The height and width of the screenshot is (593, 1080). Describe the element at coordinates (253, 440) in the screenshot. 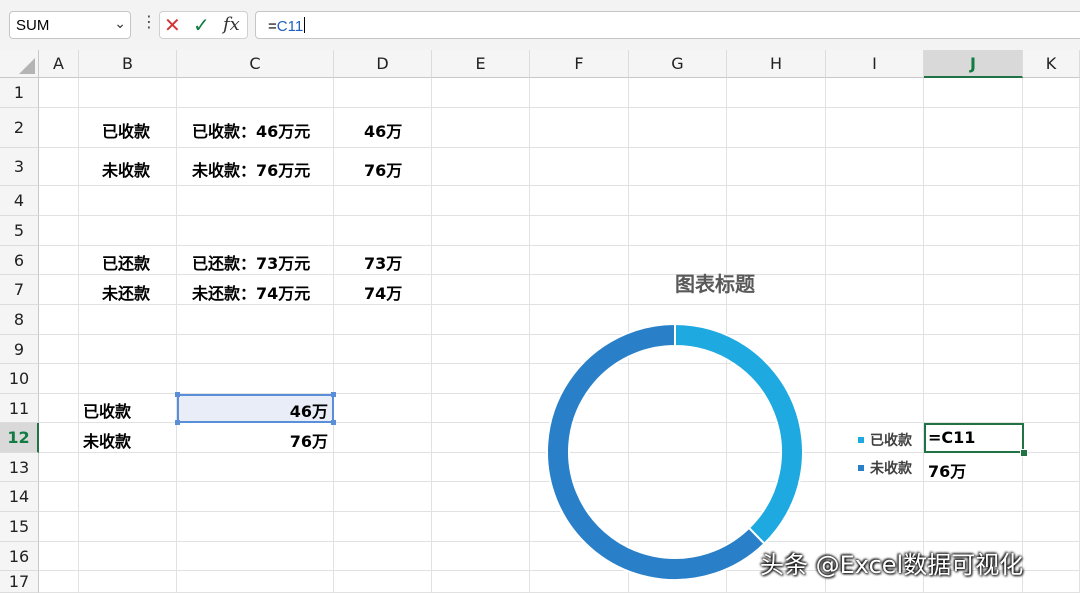

I see `cell-c12: 76万` at that location.